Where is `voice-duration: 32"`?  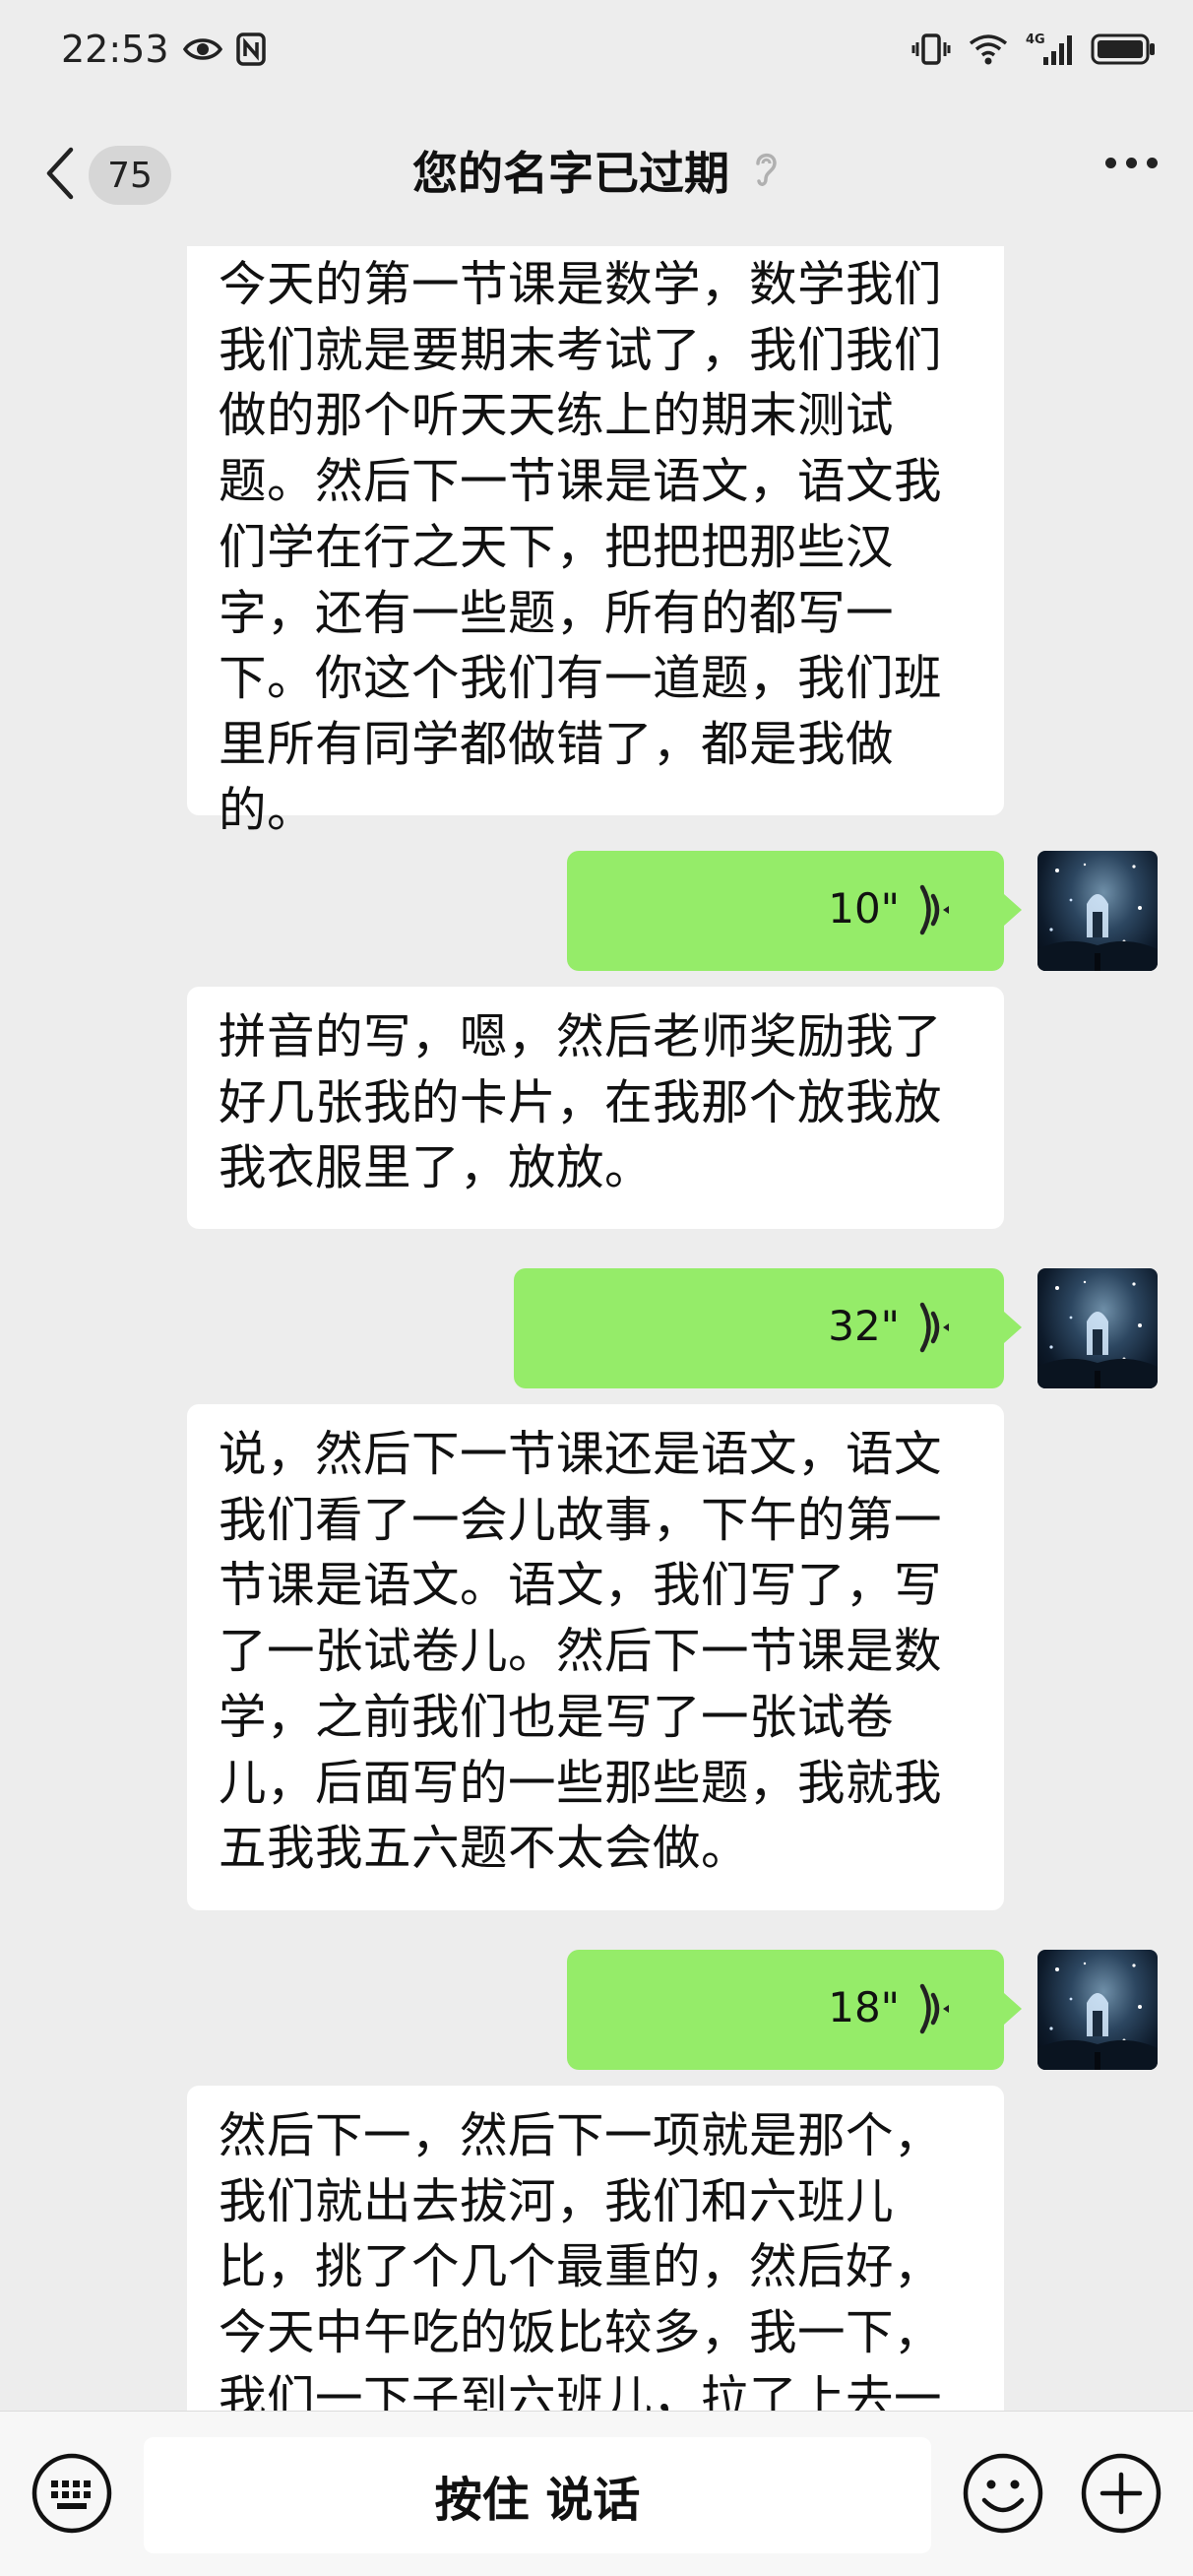
voice-duration: 32" is located at coordinates (864, 1326).